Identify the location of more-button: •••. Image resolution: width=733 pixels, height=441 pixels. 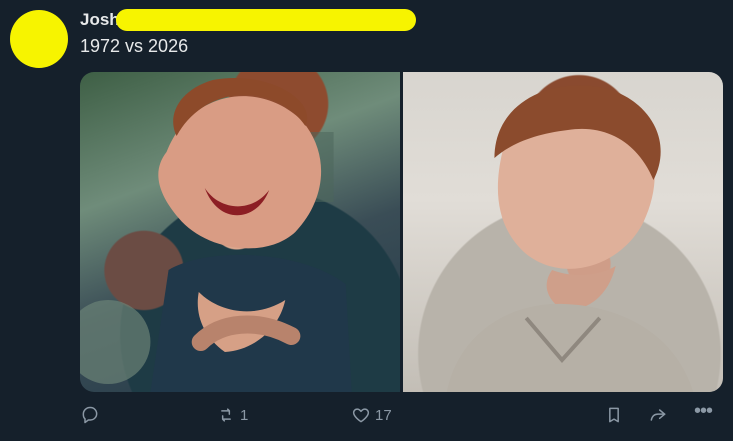
(703, 414).